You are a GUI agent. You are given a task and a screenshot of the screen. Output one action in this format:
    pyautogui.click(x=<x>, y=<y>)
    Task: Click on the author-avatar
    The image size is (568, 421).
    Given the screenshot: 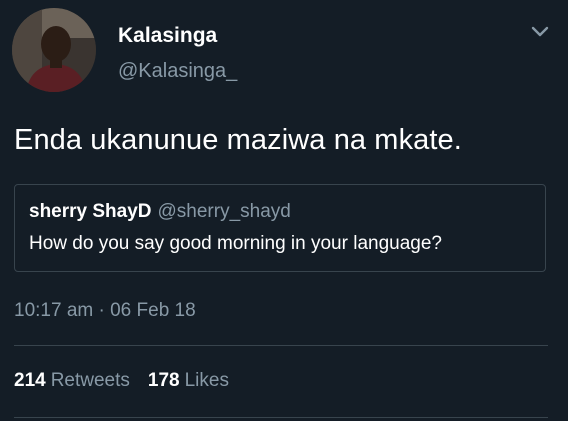 What is the action you would take?
    pyautogui.click(x=54, y=50)
    